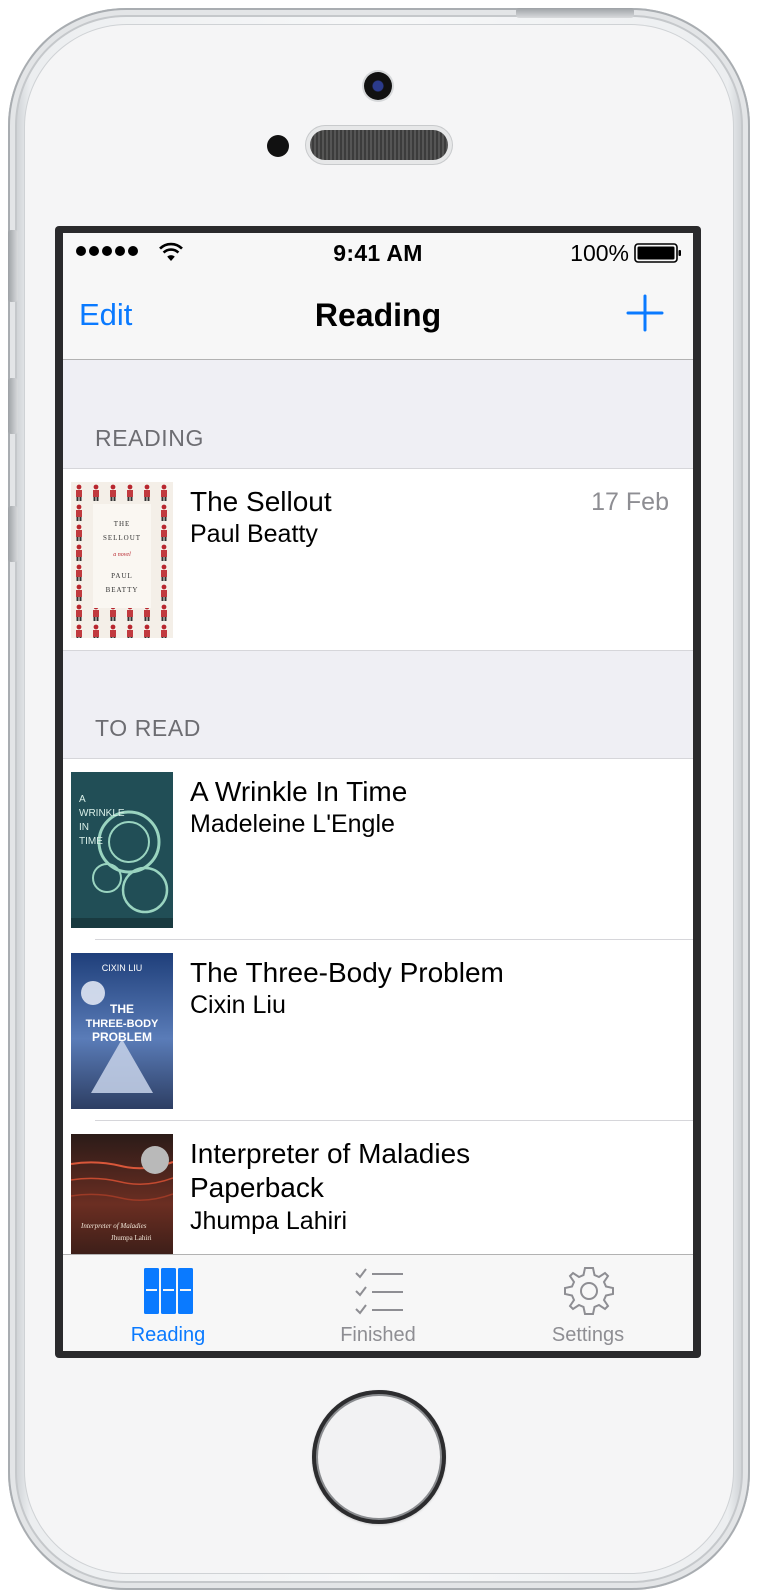  What do you see at coordinates (261, 501) in the screenshot?
I see `book-title: The Sellout` at bounding box center [261, 501].